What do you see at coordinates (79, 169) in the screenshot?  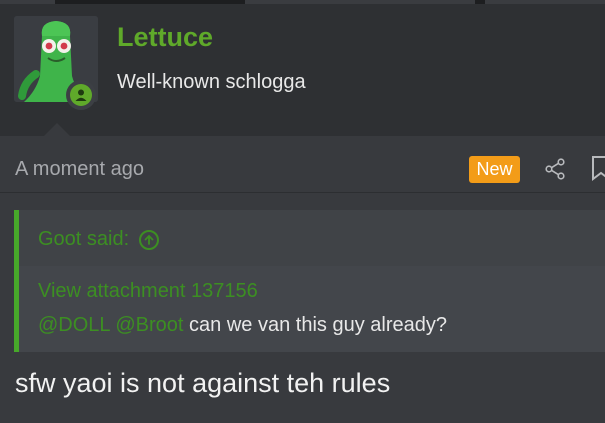 I see `post-timestamp: A moment ago` at bounding box center [79, 169].